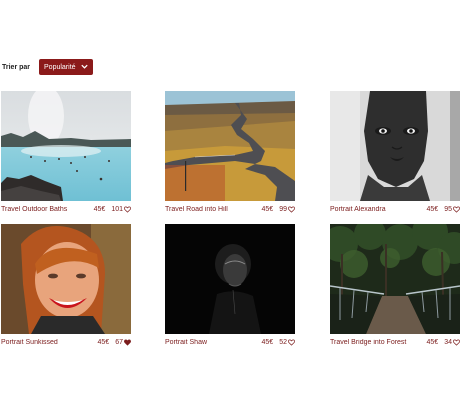 This screenshot has width=460, height=410. I want to click on media-card: Travel Outdoor Baths 45€ 101, so click(66, 153).